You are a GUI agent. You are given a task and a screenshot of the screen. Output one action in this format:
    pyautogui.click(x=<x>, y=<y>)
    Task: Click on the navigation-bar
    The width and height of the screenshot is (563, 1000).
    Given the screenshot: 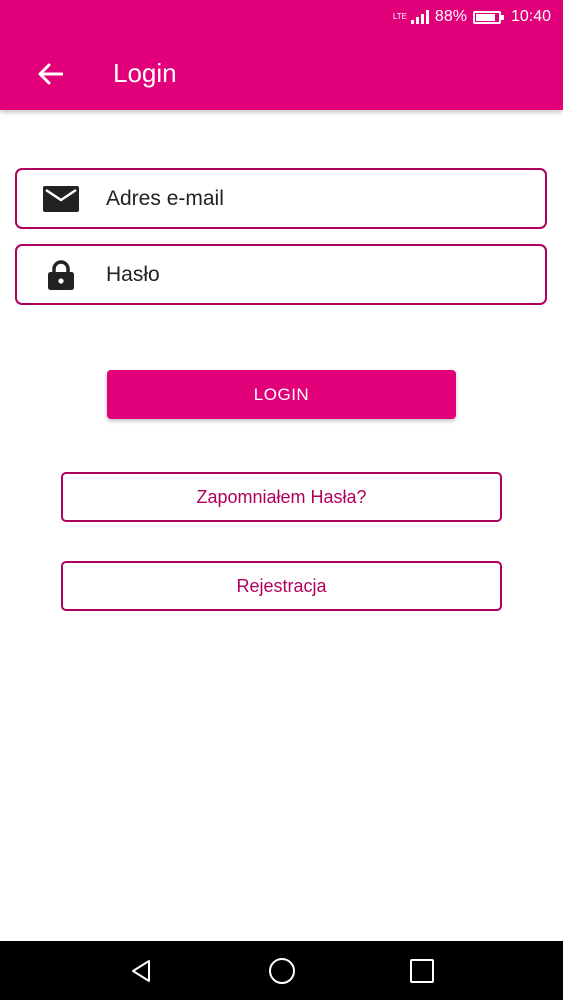 What is the action you would take?
    pyautogui.click(x=281, y=970)
    